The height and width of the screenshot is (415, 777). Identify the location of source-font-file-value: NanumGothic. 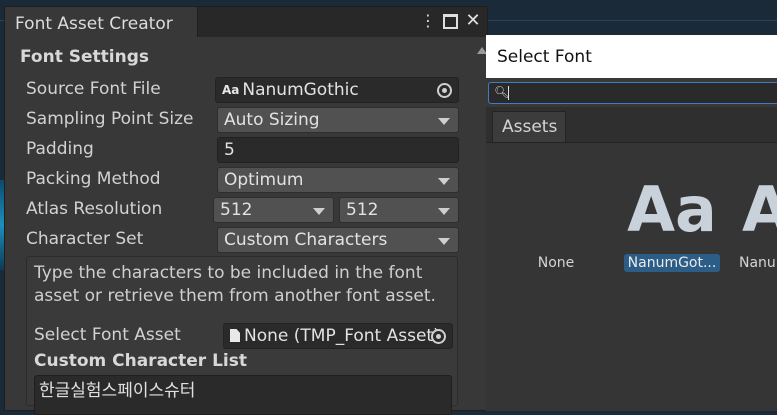
(300, 90).